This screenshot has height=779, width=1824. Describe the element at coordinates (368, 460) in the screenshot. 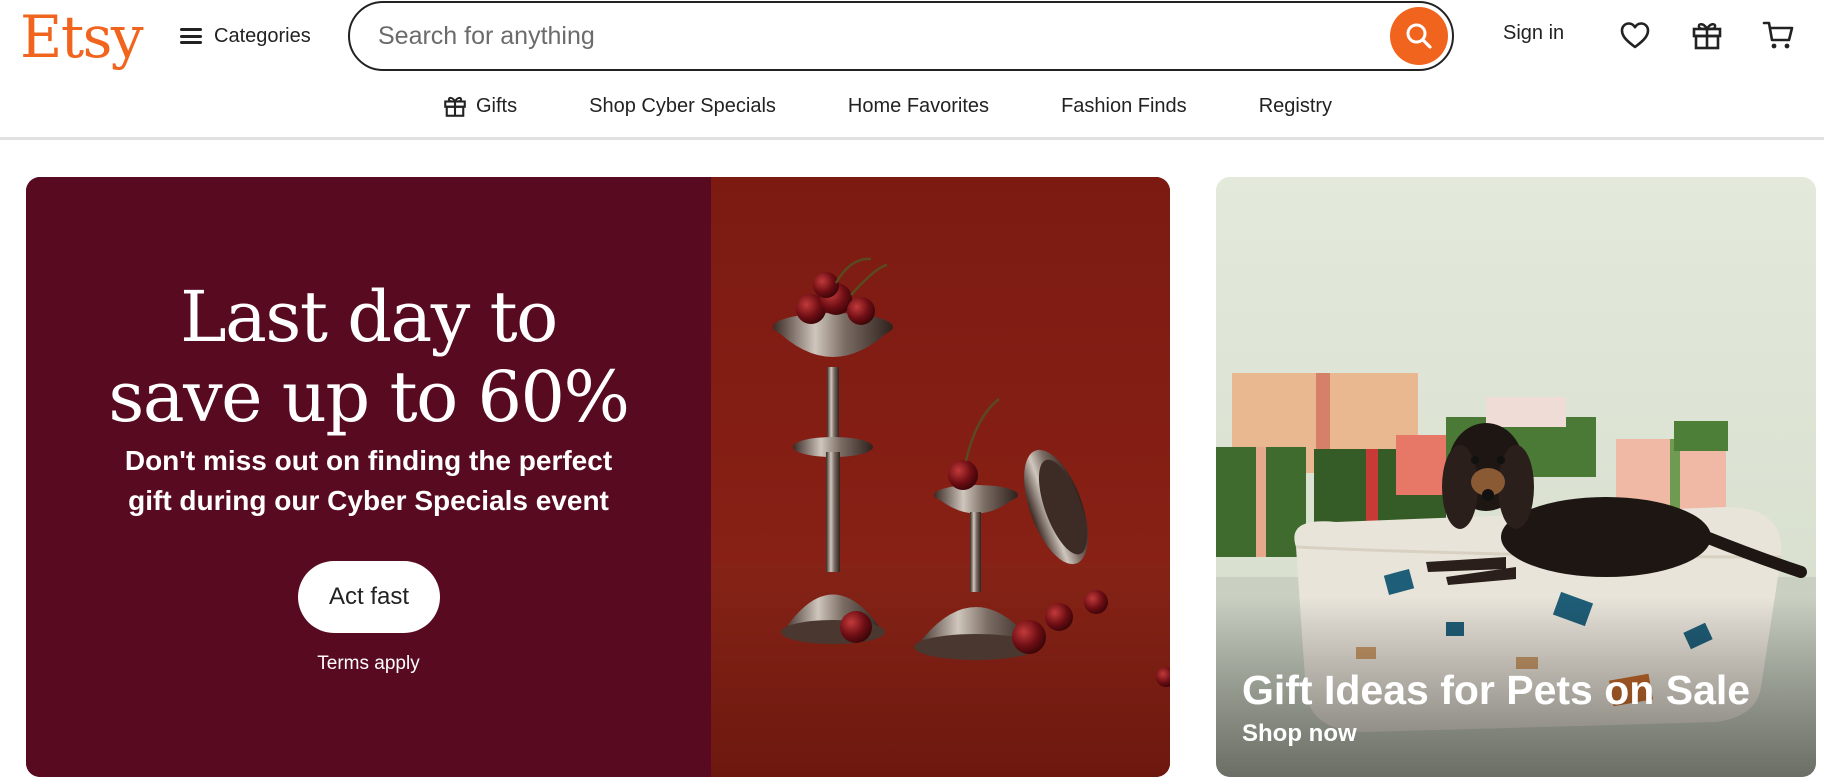

I see `hero-subtitle-line: Don't miss out on finding the perfect` at that location.